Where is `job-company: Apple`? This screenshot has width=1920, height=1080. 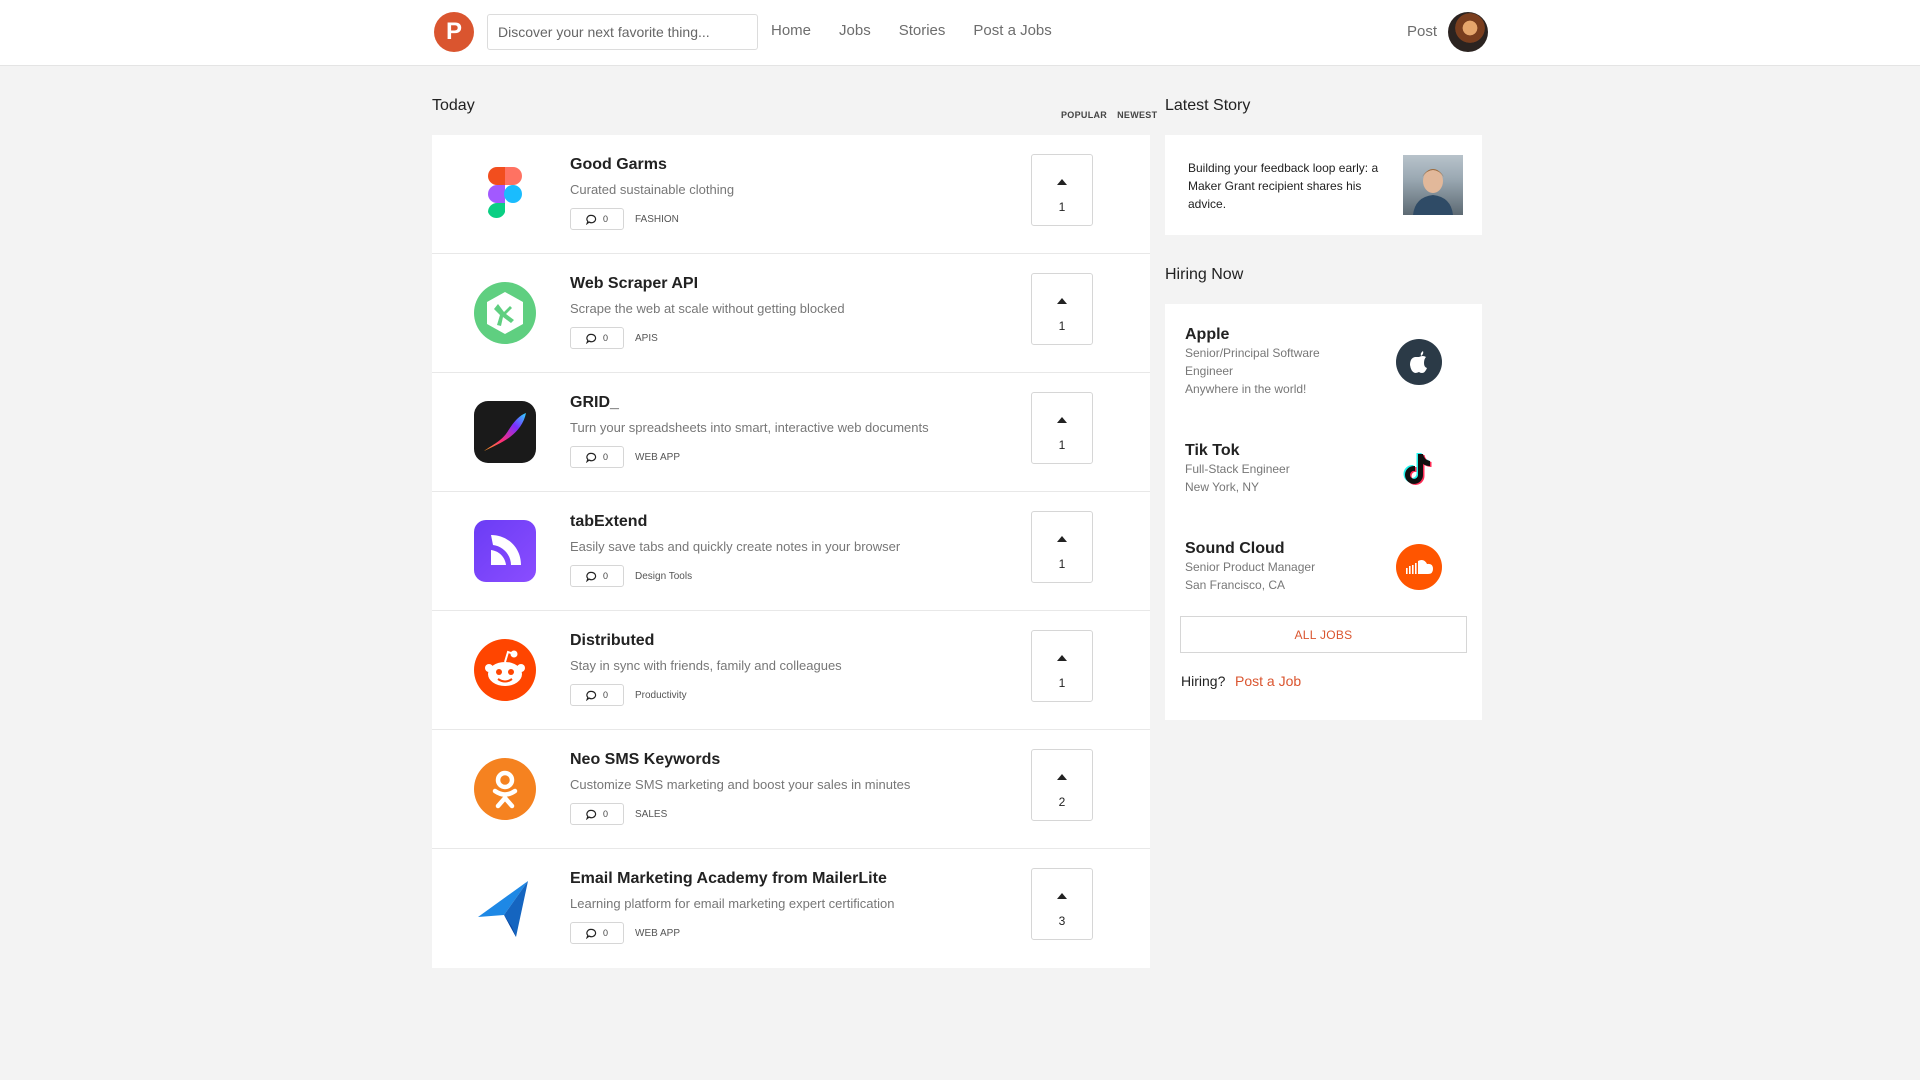
job-company: Apple is located at coordinates (1265, 335).